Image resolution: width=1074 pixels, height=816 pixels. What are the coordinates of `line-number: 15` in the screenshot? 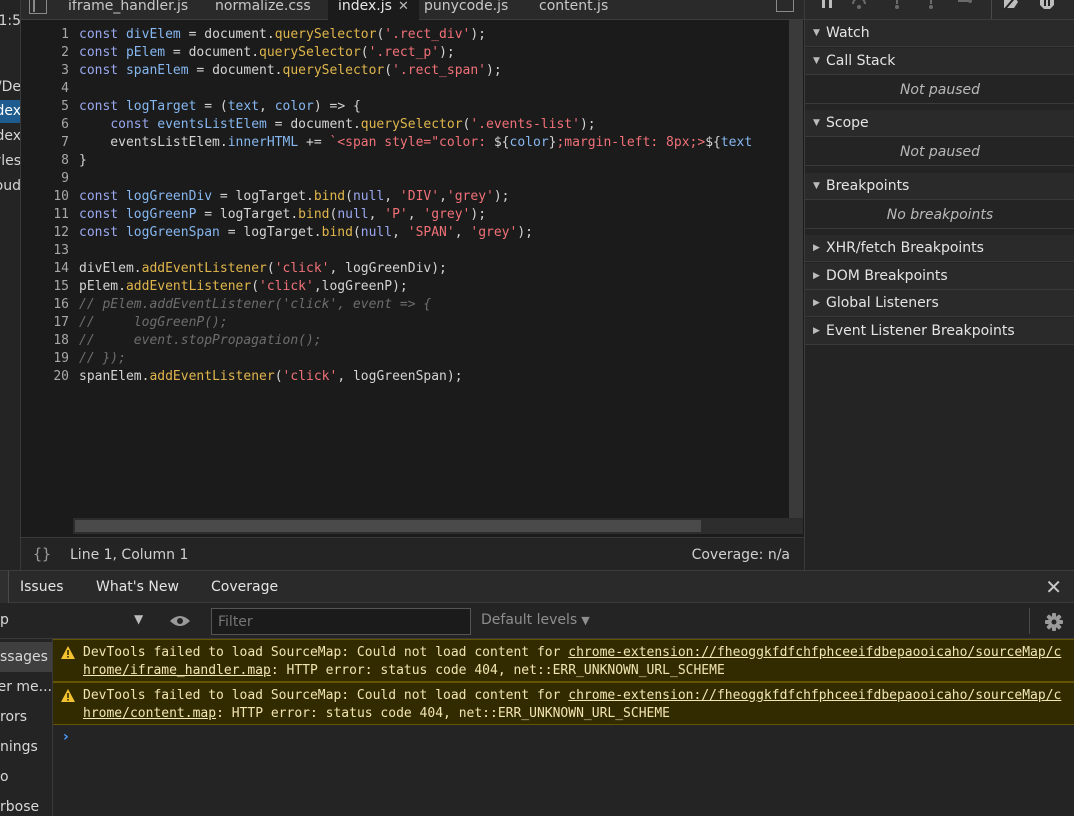 It's located at (49, 287).